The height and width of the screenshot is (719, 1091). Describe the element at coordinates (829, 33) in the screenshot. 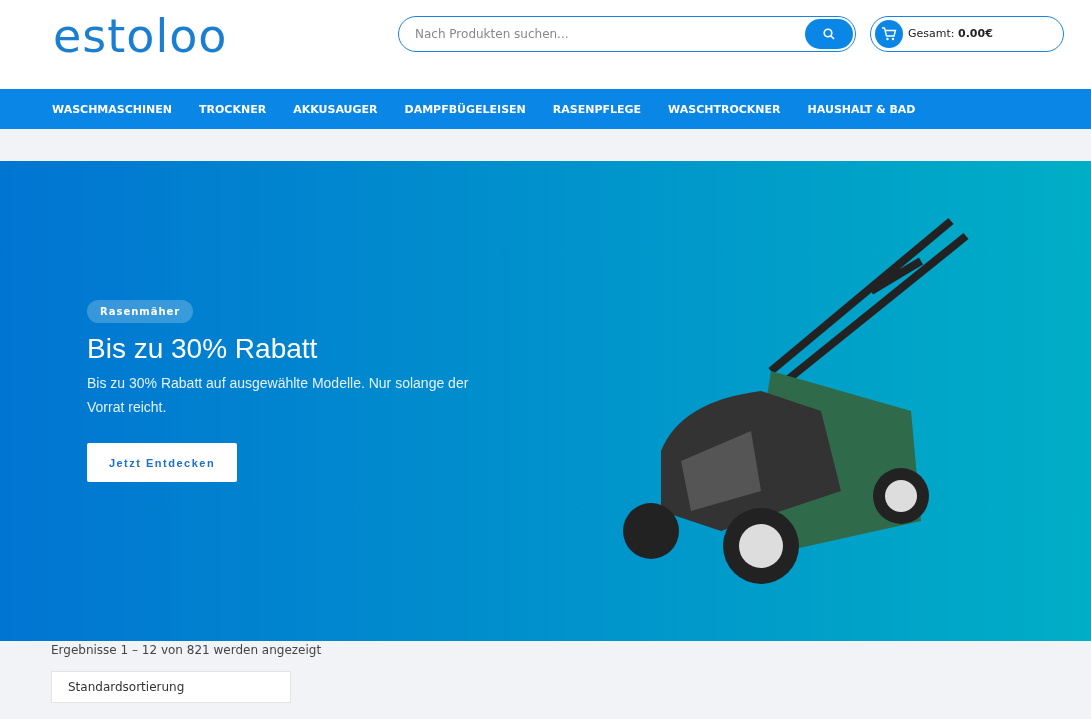

I see `search-icon` at that location.